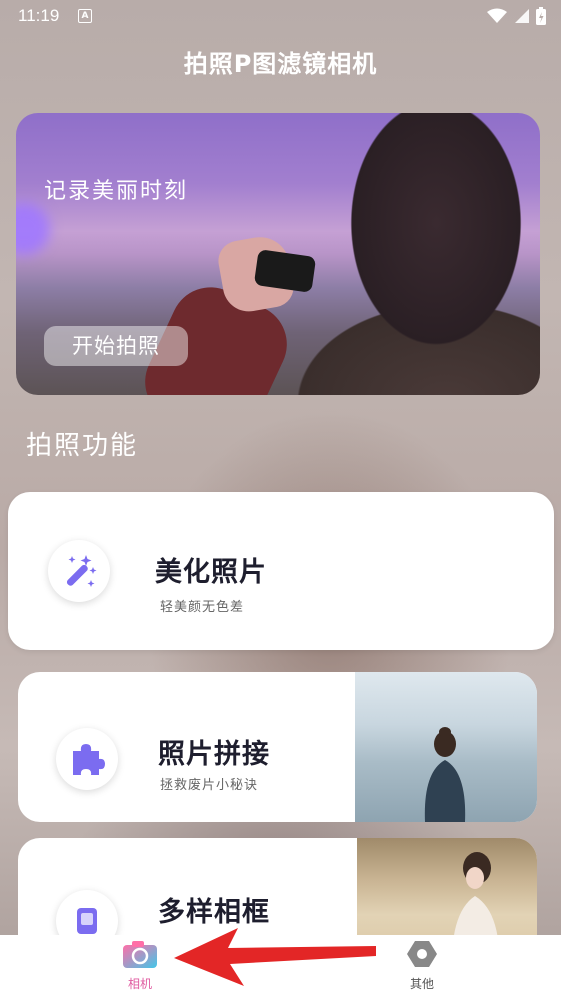 The width and height of the screenshot is (561, 997). I want to click on status-icons, so click(517, 16).